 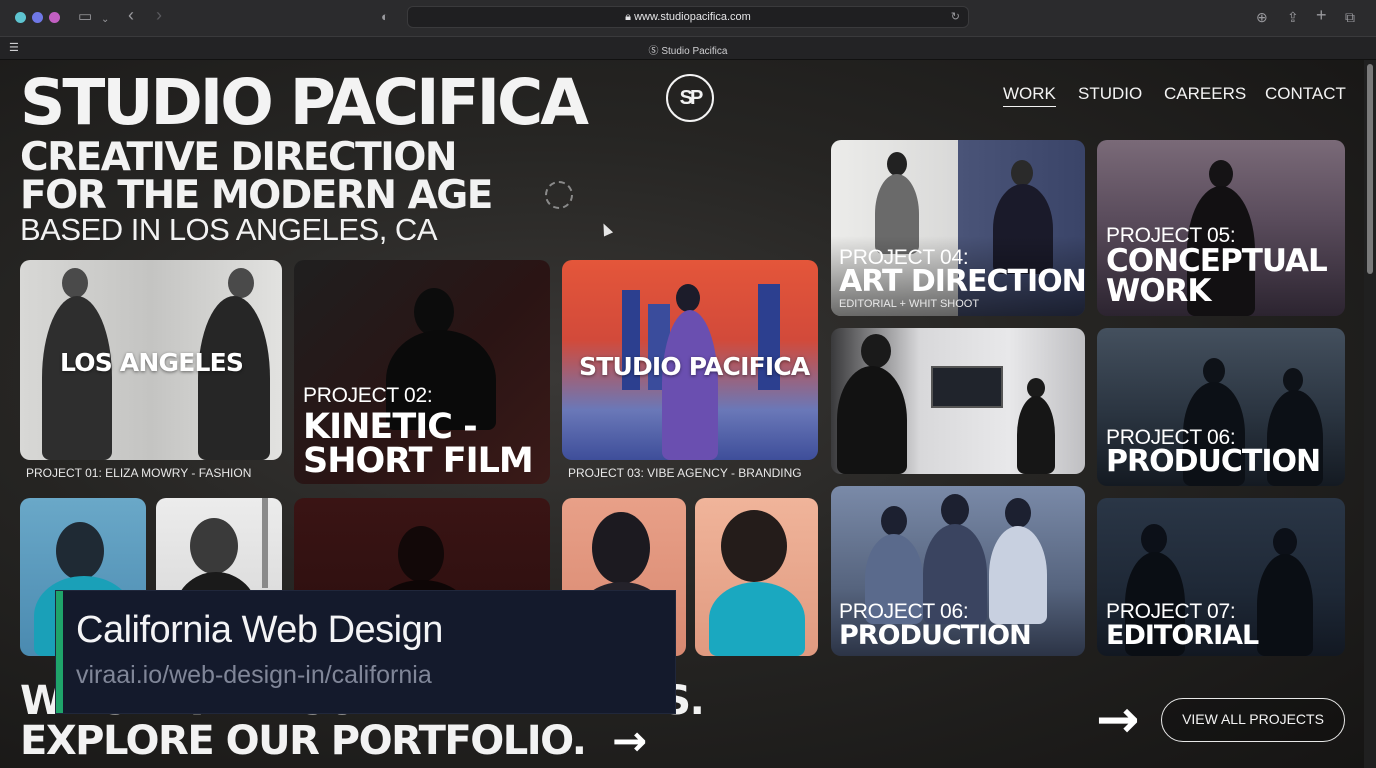 What do you see at coordinates (1262, 17) in the screenshot?
I see `download-icon: ⊕` at bounding box center [1262, 17].